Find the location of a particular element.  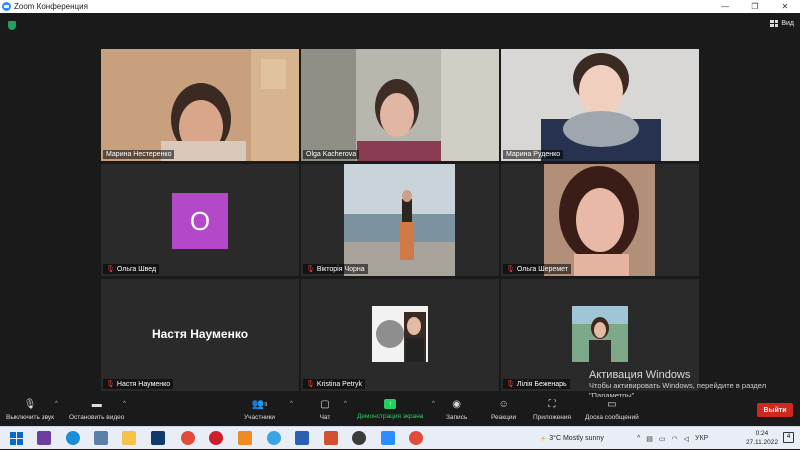

powerpoint-icon is located at coordinates (331, 438).